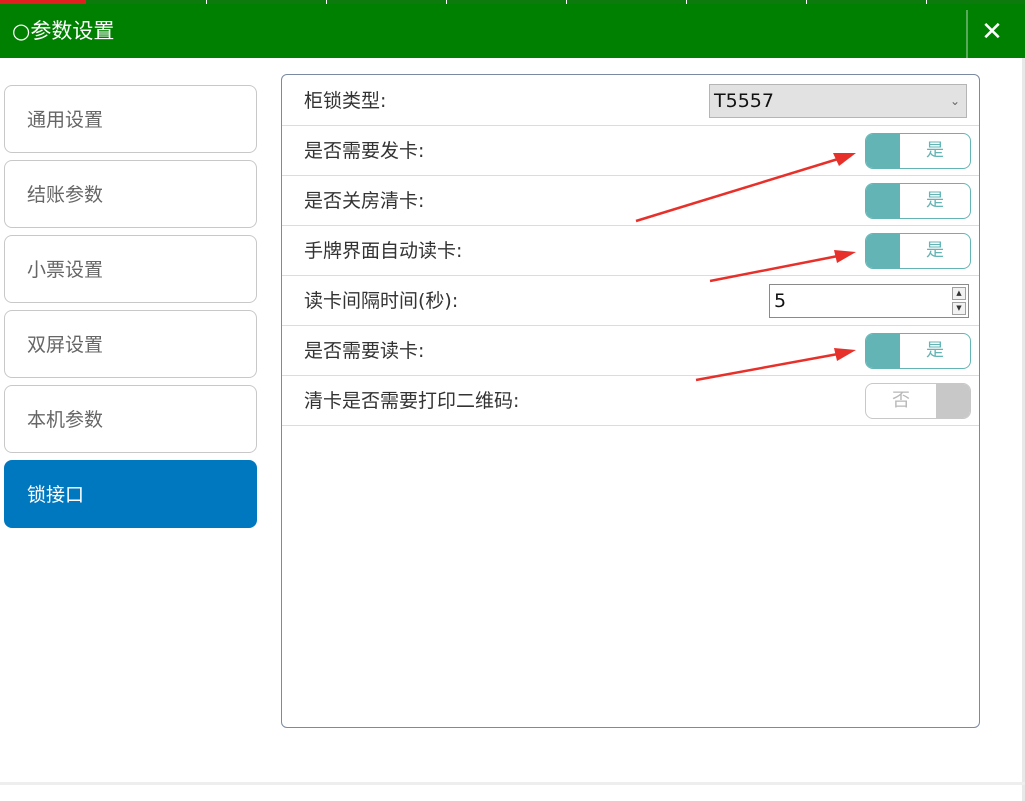 The width and height of the screenshot is (1025, 801). What do you see at coordinates (130, 194) in the screenshot?
I see `sidebar-item-checkout-params: 结账参数` at bounding box center [130, 194].